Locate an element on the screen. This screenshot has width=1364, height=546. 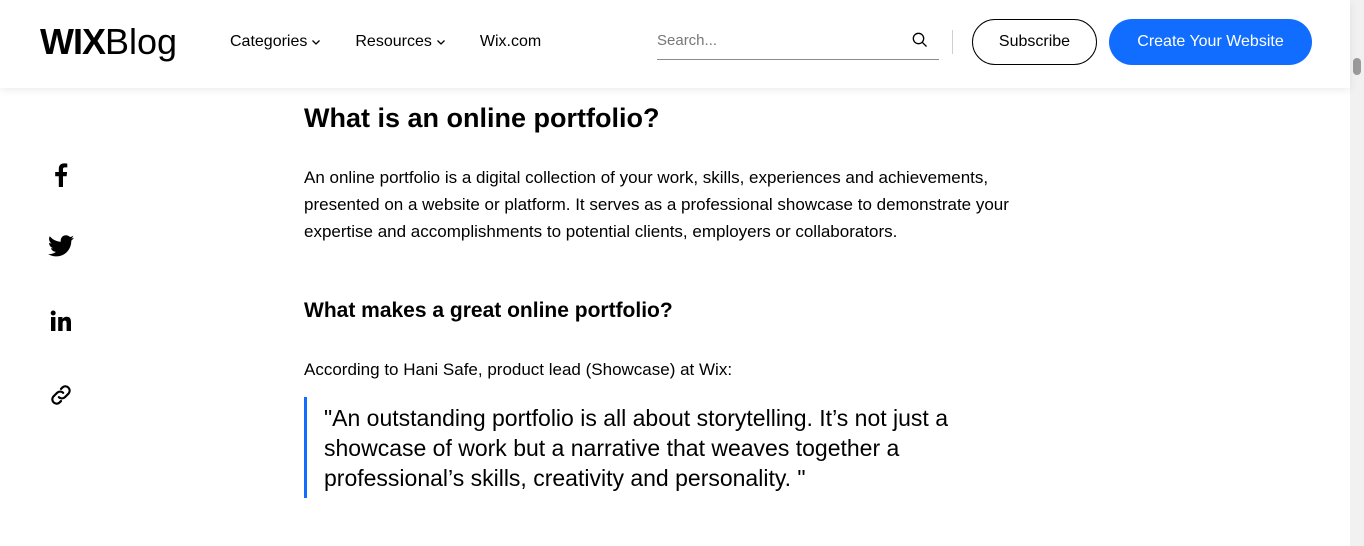
link-icon is located at coordinates (61, 395).